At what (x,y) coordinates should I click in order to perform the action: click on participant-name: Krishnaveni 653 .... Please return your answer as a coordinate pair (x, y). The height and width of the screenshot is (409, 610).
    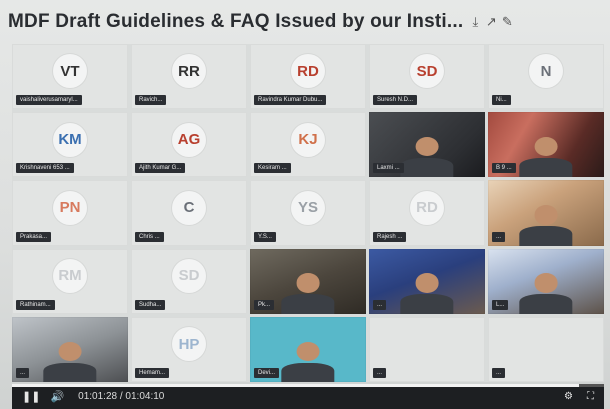
    Looking at the image, I should click on (45, 168).